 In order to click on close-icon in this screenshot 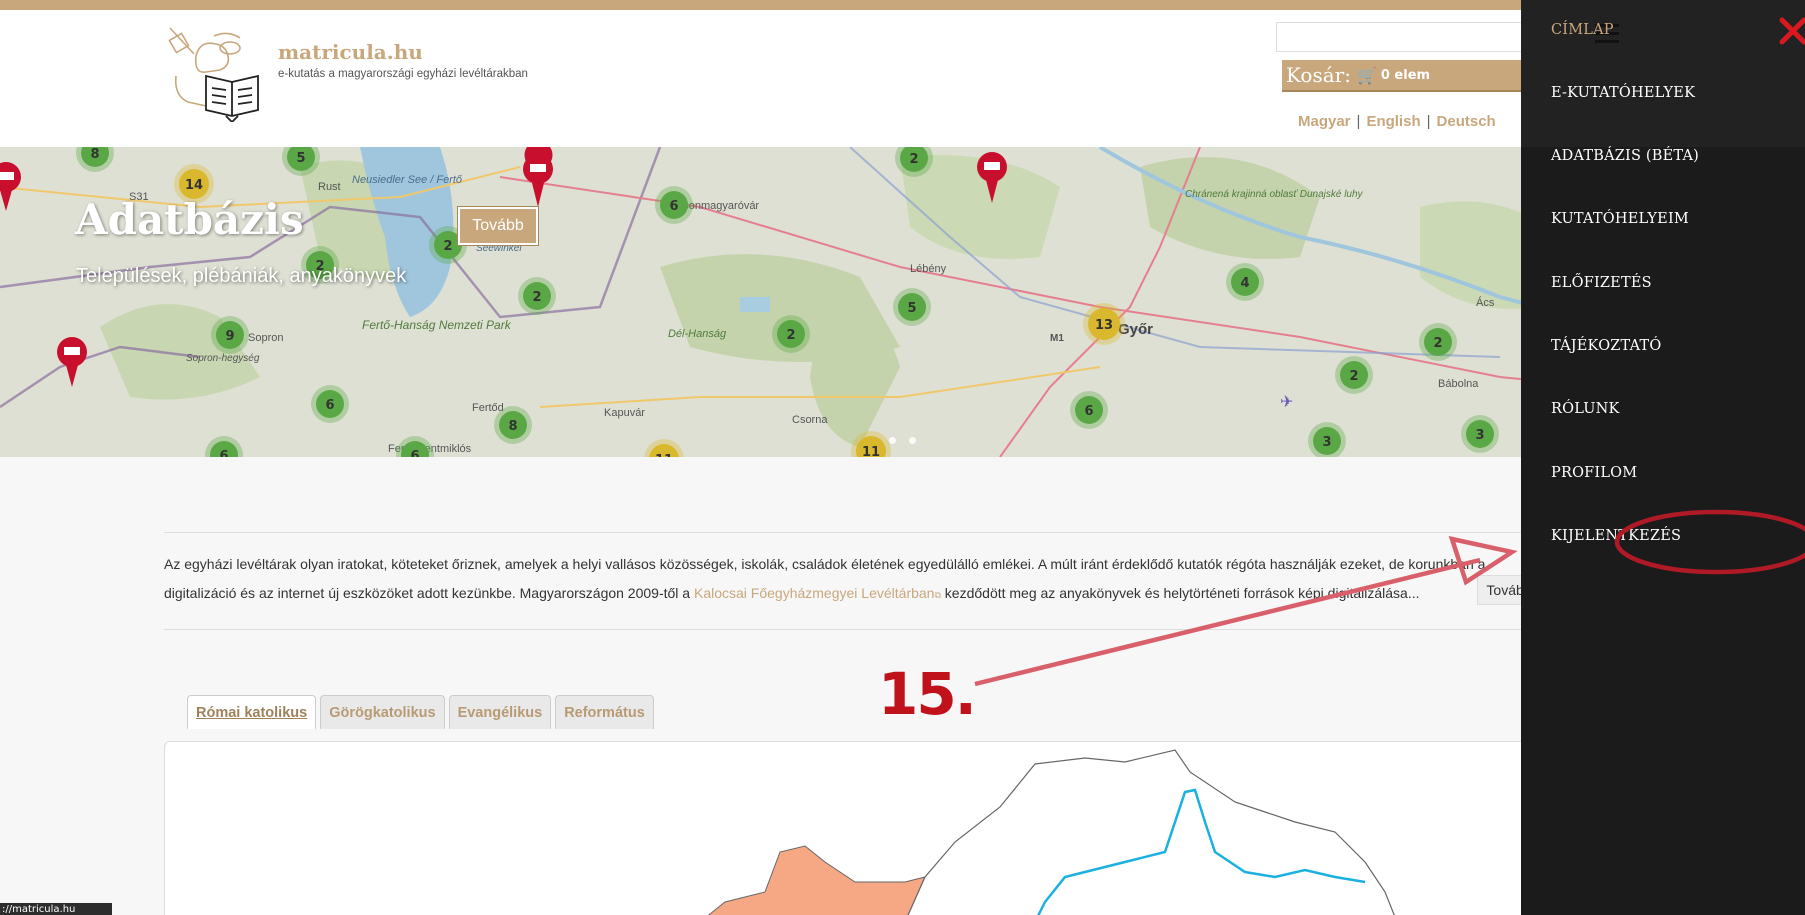, I will do `click(1791, 31)`.